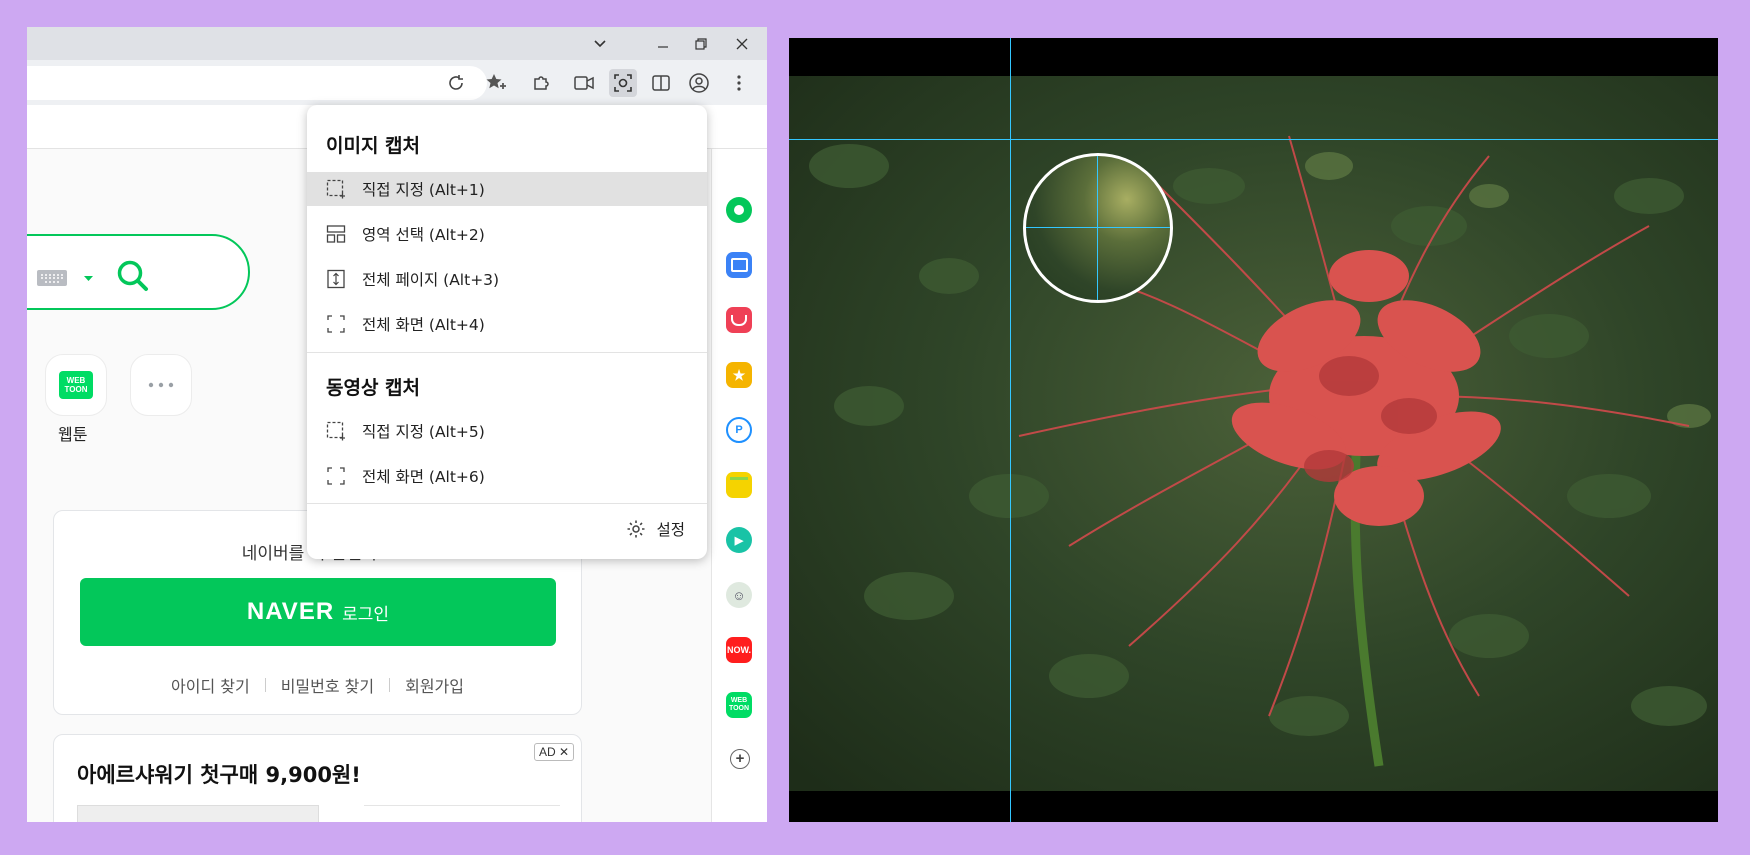  I want to click on webtoon-logo-icon: WEB TOON, so click(76, 385).